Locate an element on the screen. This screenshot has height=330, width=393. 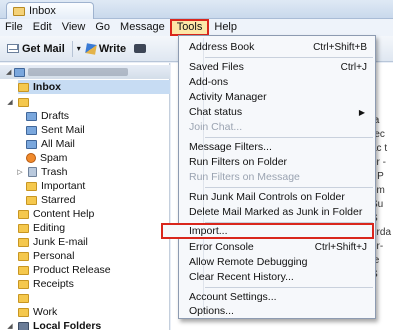
menu-help: Help is located at coordinates (225, 27).